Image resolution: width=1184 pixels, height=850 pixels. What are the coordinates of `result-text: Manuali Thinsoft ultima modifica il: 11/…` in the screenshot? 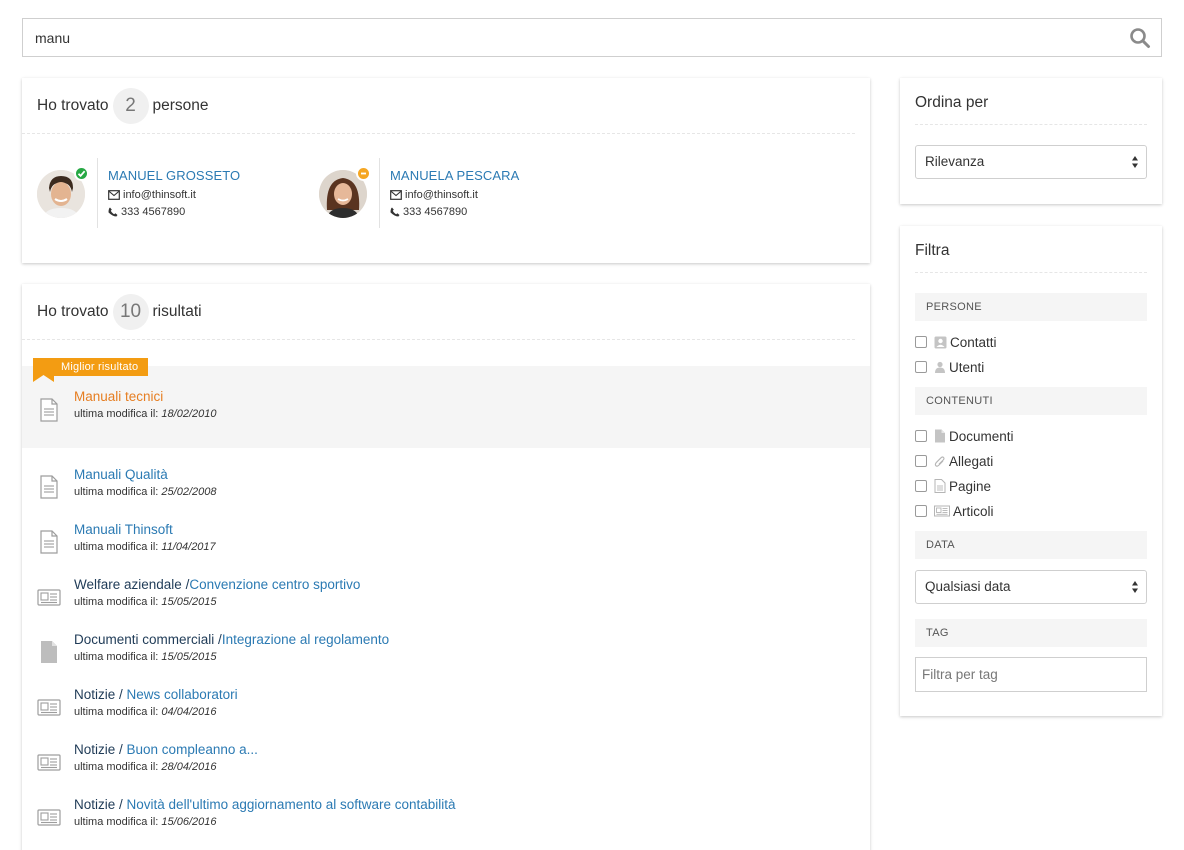 It's located at (145, 537).